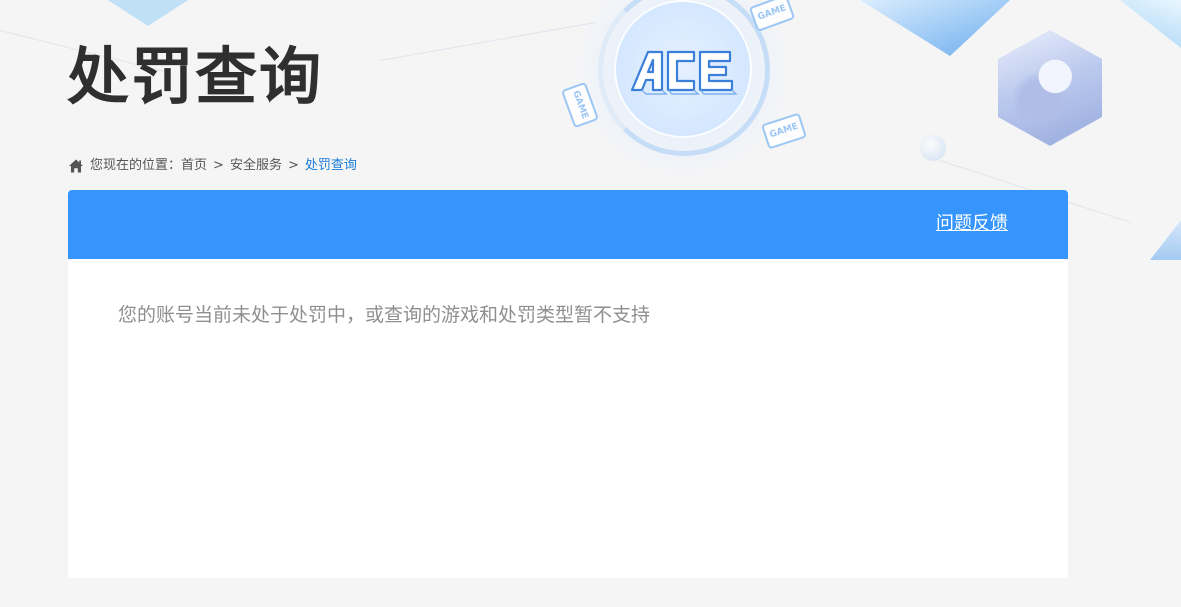  Describe the element at coordinates (972, 224) in the screenshot. I see `feedback-link: 问题反馈` at that location.